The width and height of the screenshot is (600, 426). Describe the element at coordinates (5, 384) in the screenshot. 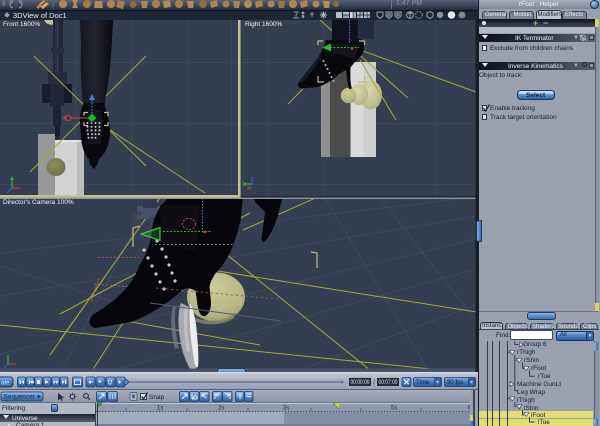

I see `svg-text: ate` at that location.